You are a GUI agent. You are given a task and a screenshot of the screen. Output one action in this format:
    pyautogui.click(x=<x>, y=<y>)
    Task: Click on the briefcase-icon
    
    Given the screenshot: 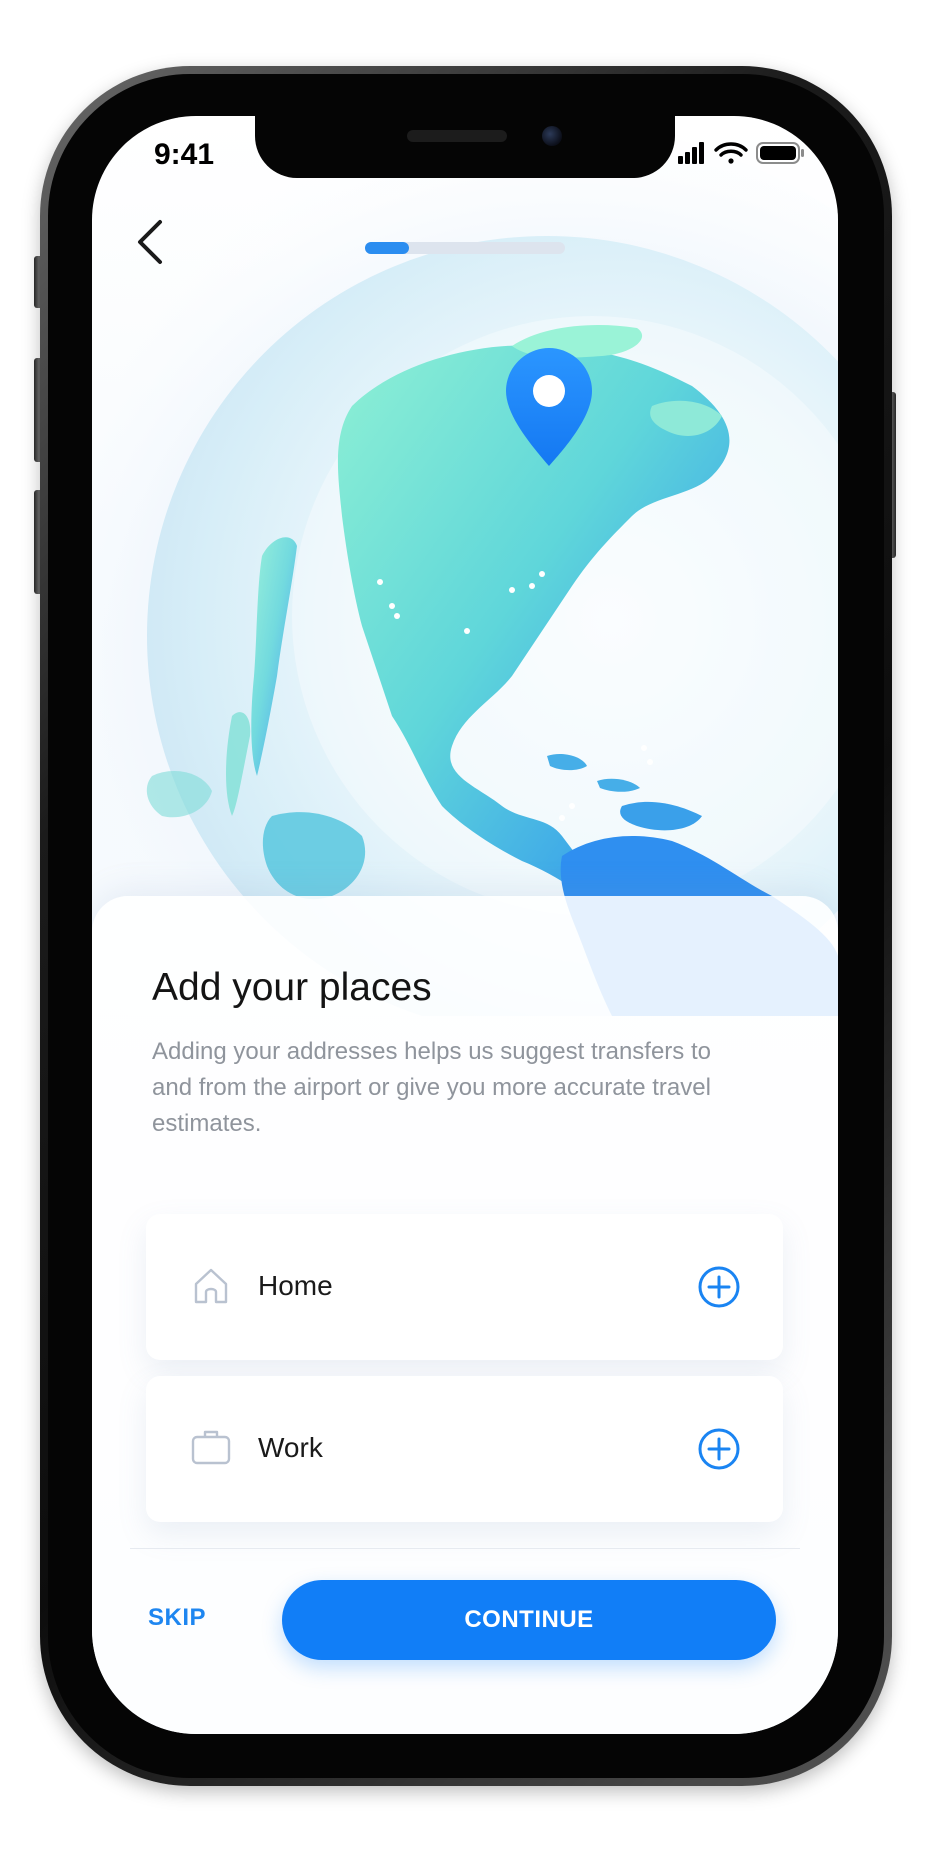 What is the action you would take?
    pyautogui.click(x=211, y=1447)
    